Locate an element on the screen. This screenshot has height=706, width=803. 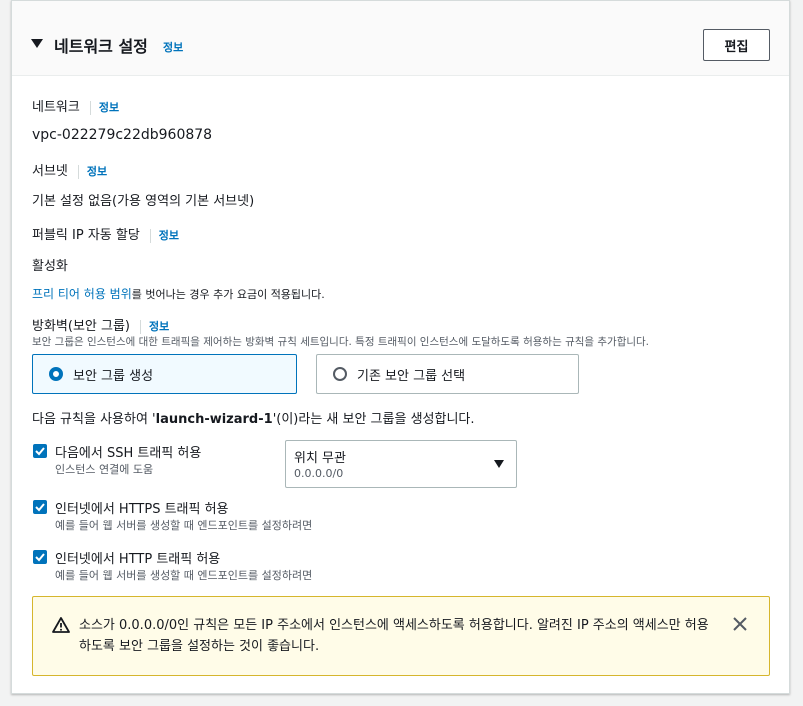
select-existing-group-label: 기존 보안 그룹 선택 is located at coordinates (411, 376).